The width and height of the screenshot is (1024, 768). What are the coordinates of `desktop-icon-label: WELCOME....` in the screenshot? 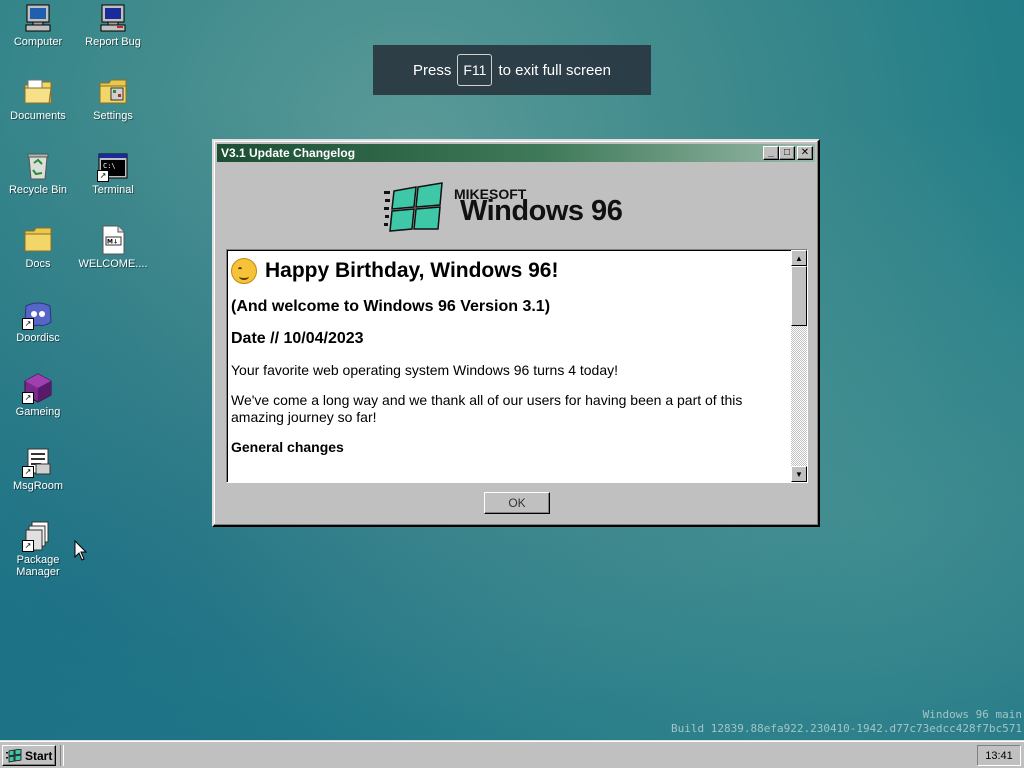 It's located at (113, 264).